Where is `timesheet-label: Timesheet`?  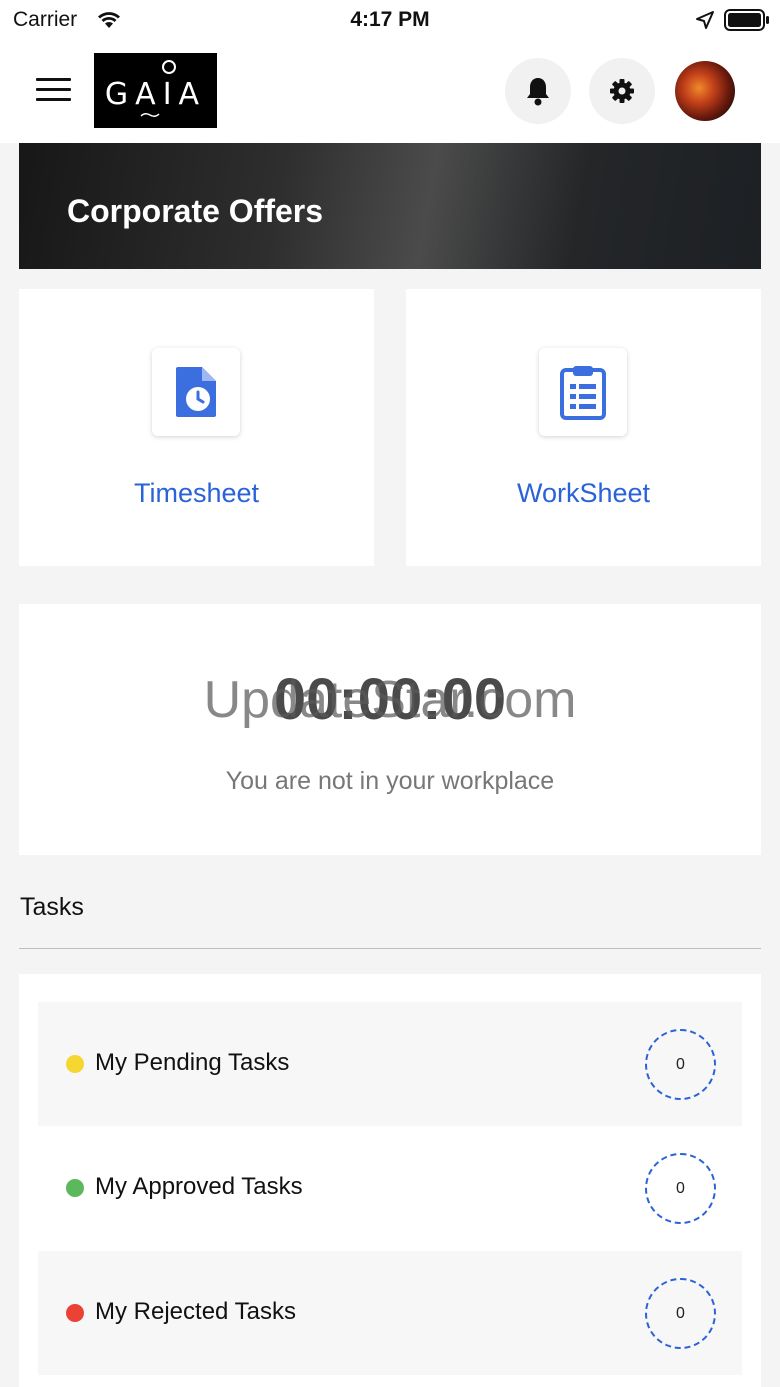 timesheet-label: Timesheet is located at coordinates (196, 493).